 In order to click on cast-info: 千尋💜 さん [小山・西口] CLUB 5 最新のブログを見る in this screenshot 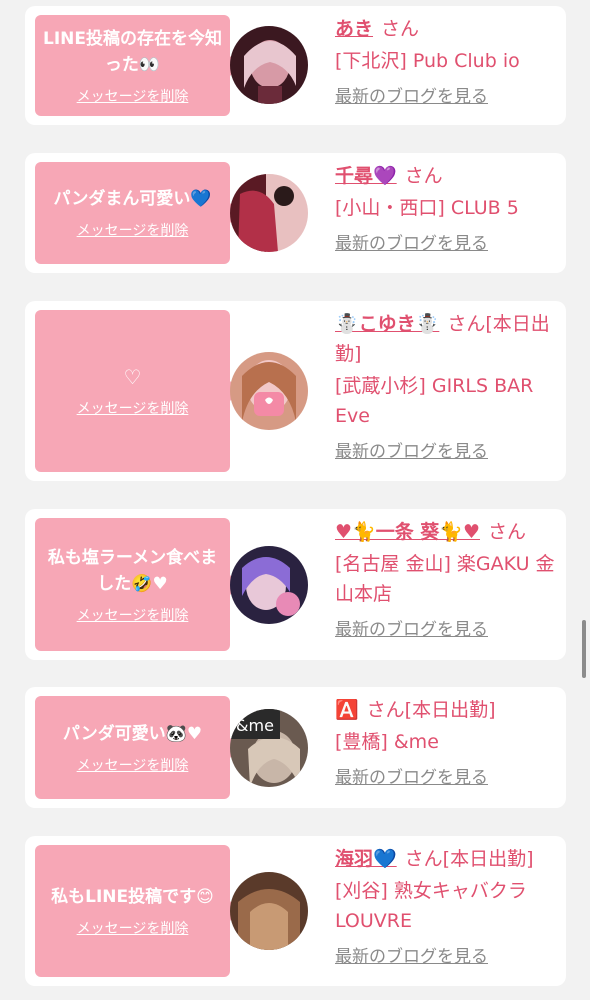, I will do `click(448, 209)`.